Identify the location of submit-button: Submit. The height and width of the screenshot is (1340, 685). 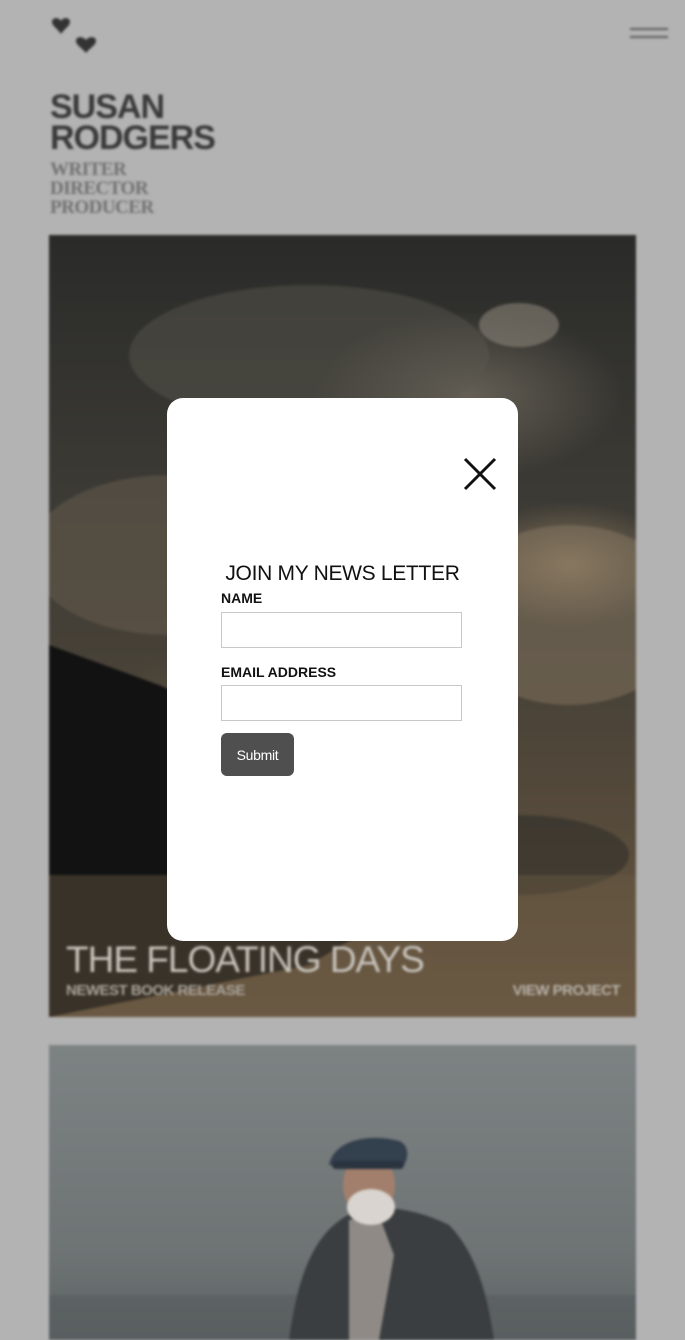
(257, 754).